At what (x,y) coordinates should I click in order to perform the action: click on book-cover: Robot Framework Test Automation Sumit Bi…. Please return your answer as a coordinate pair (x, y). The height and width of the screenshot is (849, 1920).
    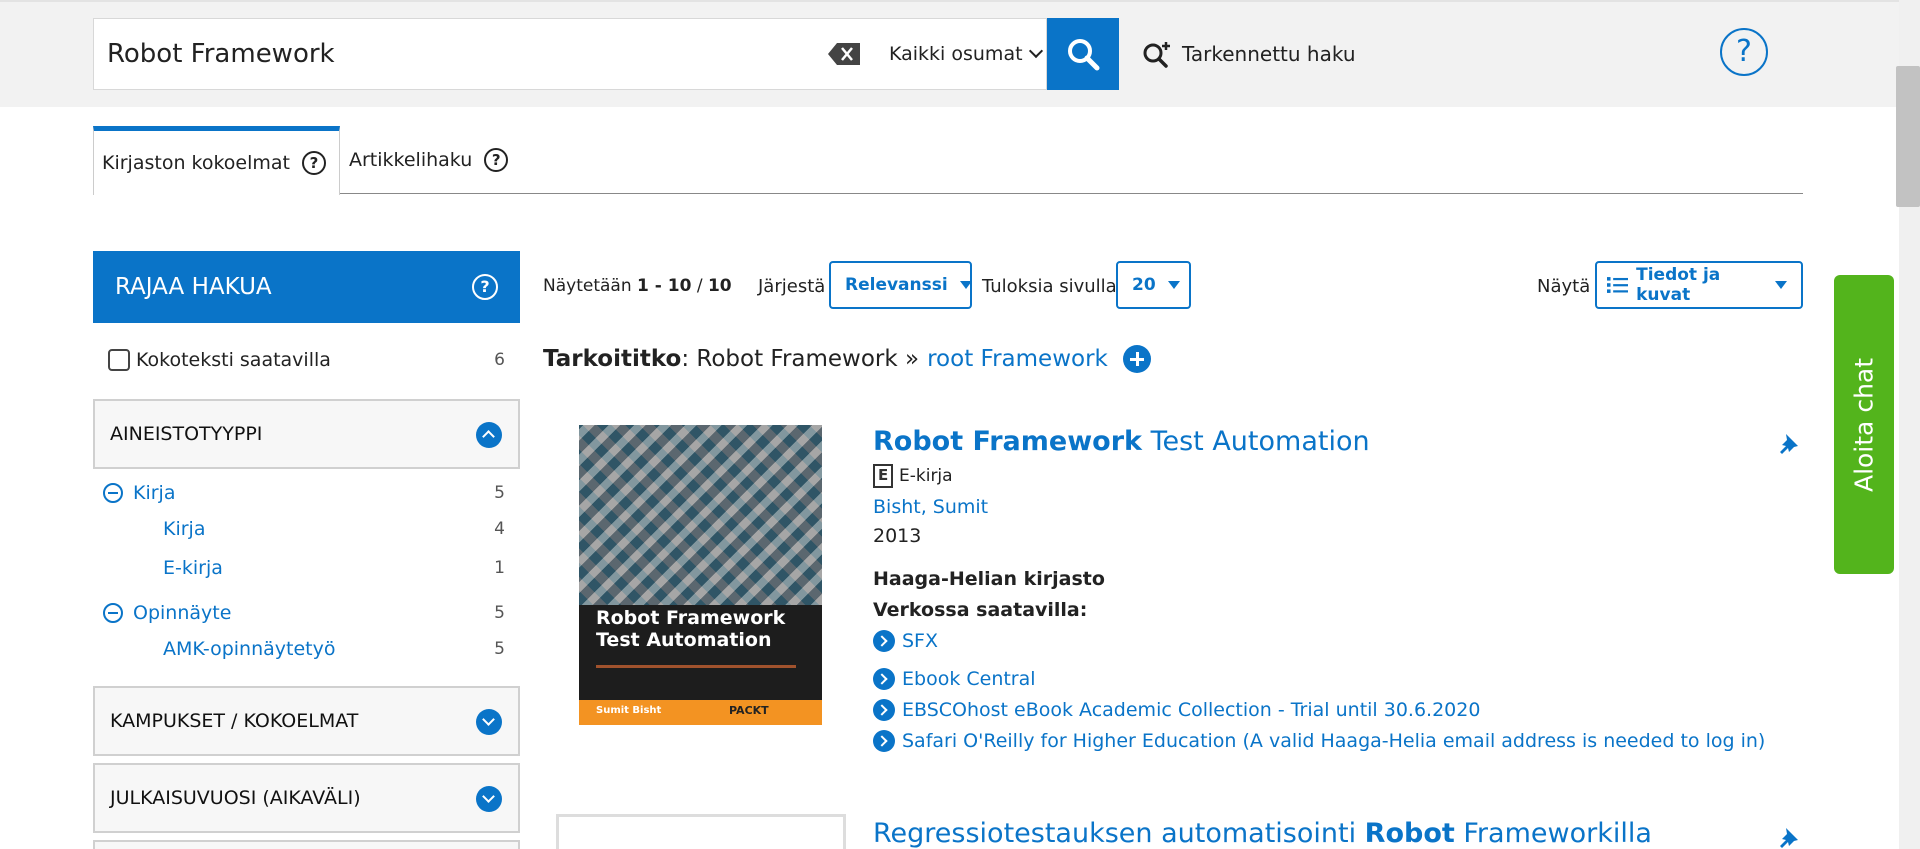
    Looking at the image, I should click on (700, 575).